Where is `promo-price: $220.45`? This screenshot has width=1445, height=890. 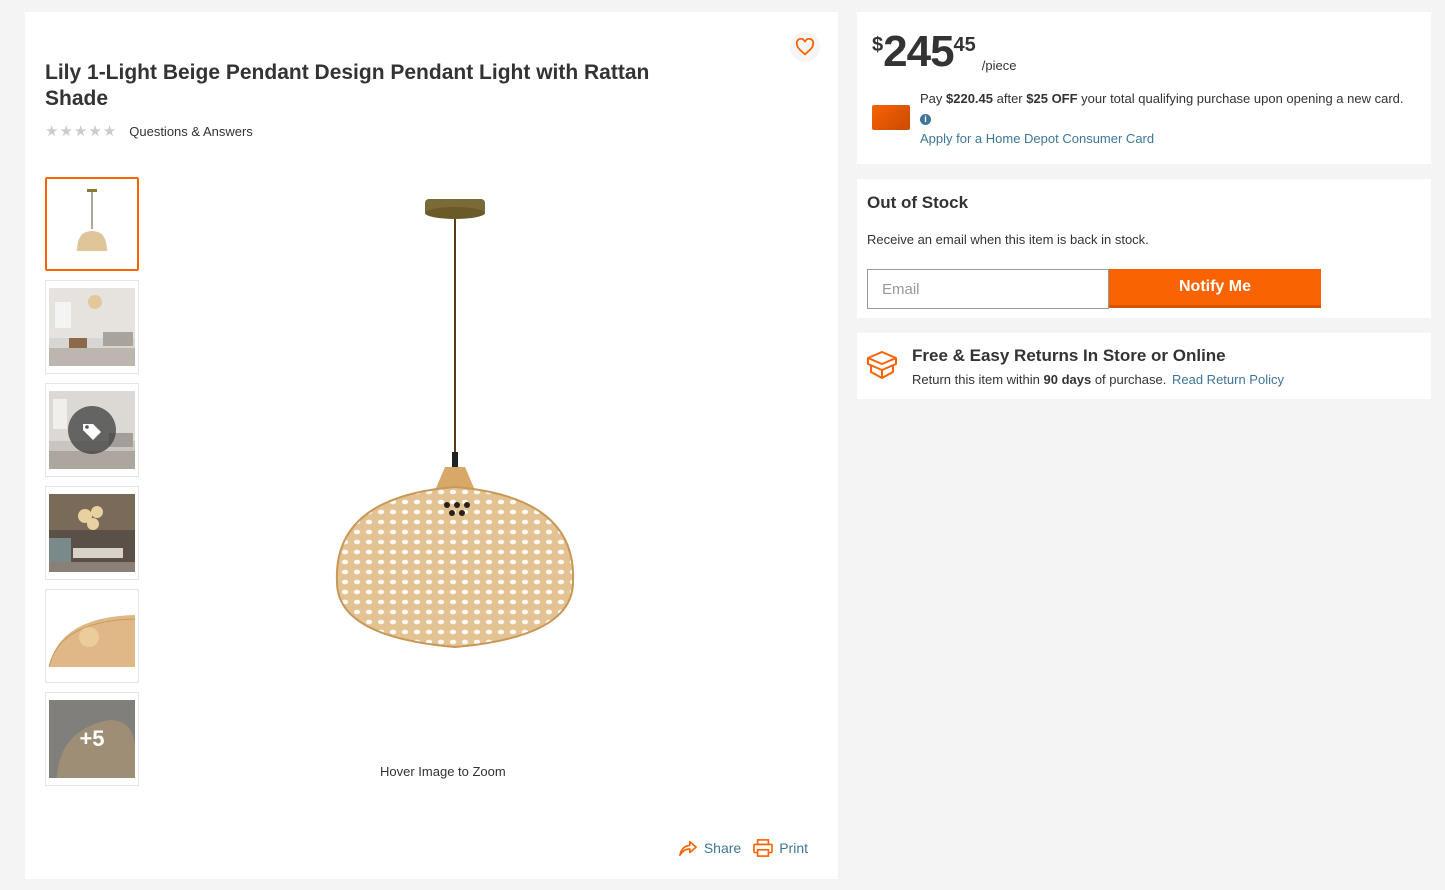 promo-price: $220.45 is located at coordinates (970, 98).